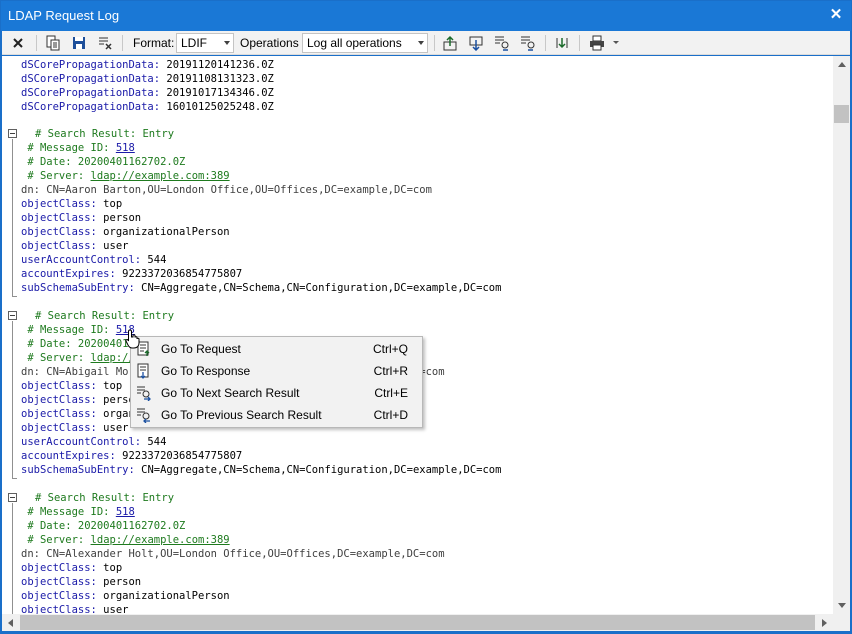 This screenshot has height=634, width=852. I want to click on attribute-line: objectClass: user, so click(74, 608).